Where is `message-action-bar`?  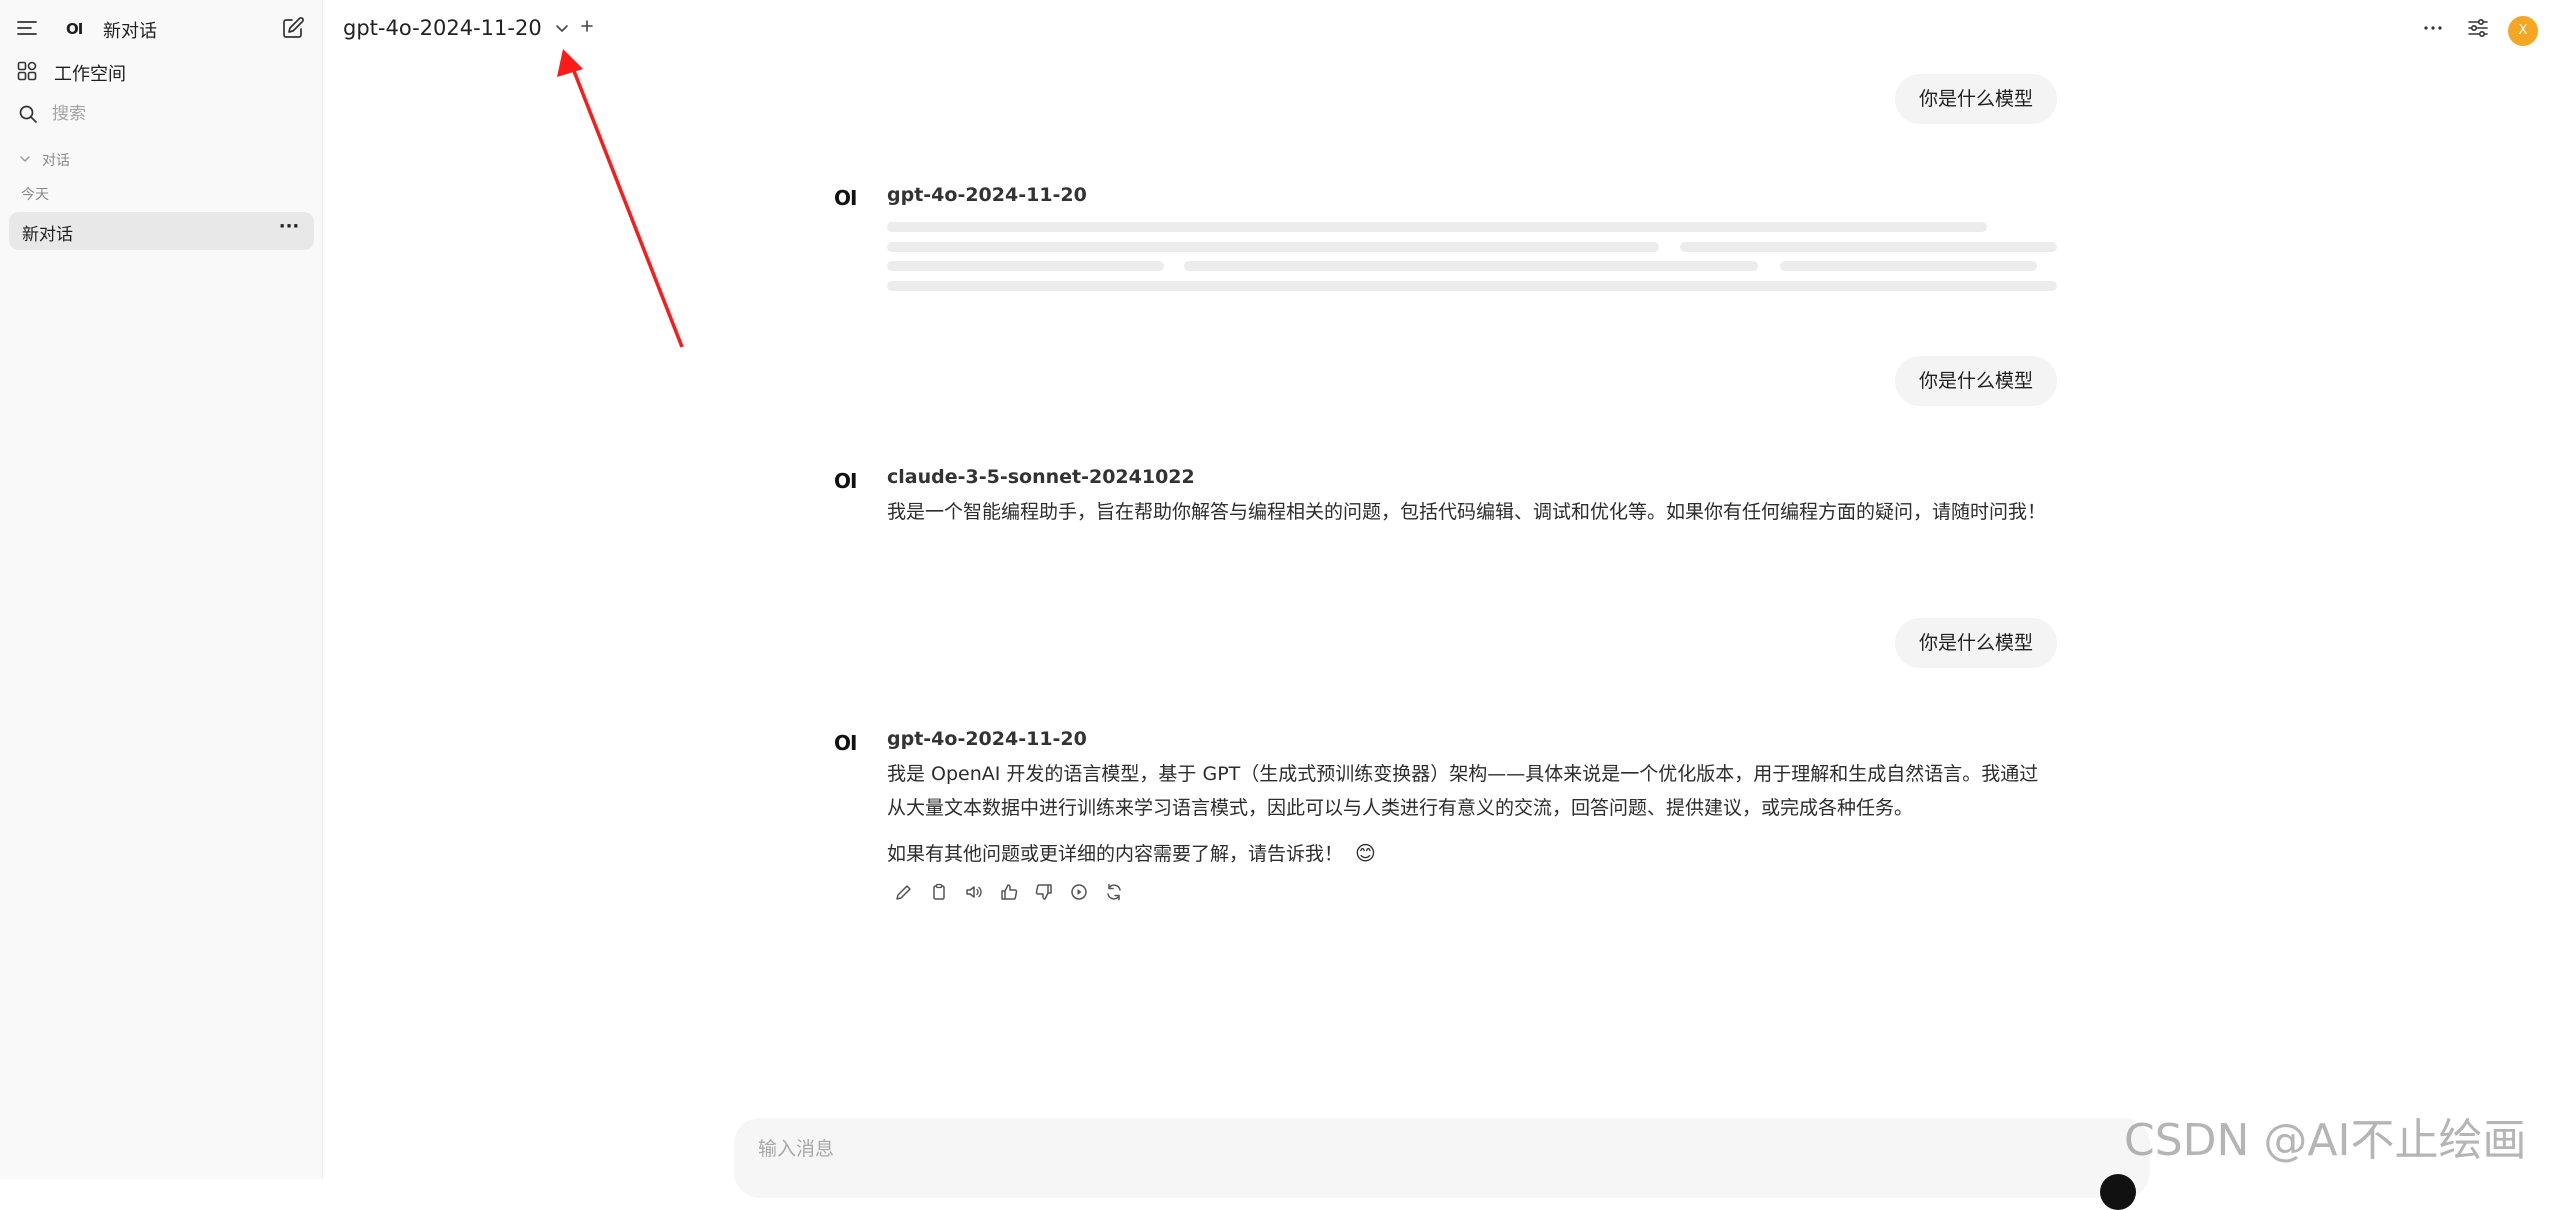 message-action-bar is located at coordinates (1014, 892).